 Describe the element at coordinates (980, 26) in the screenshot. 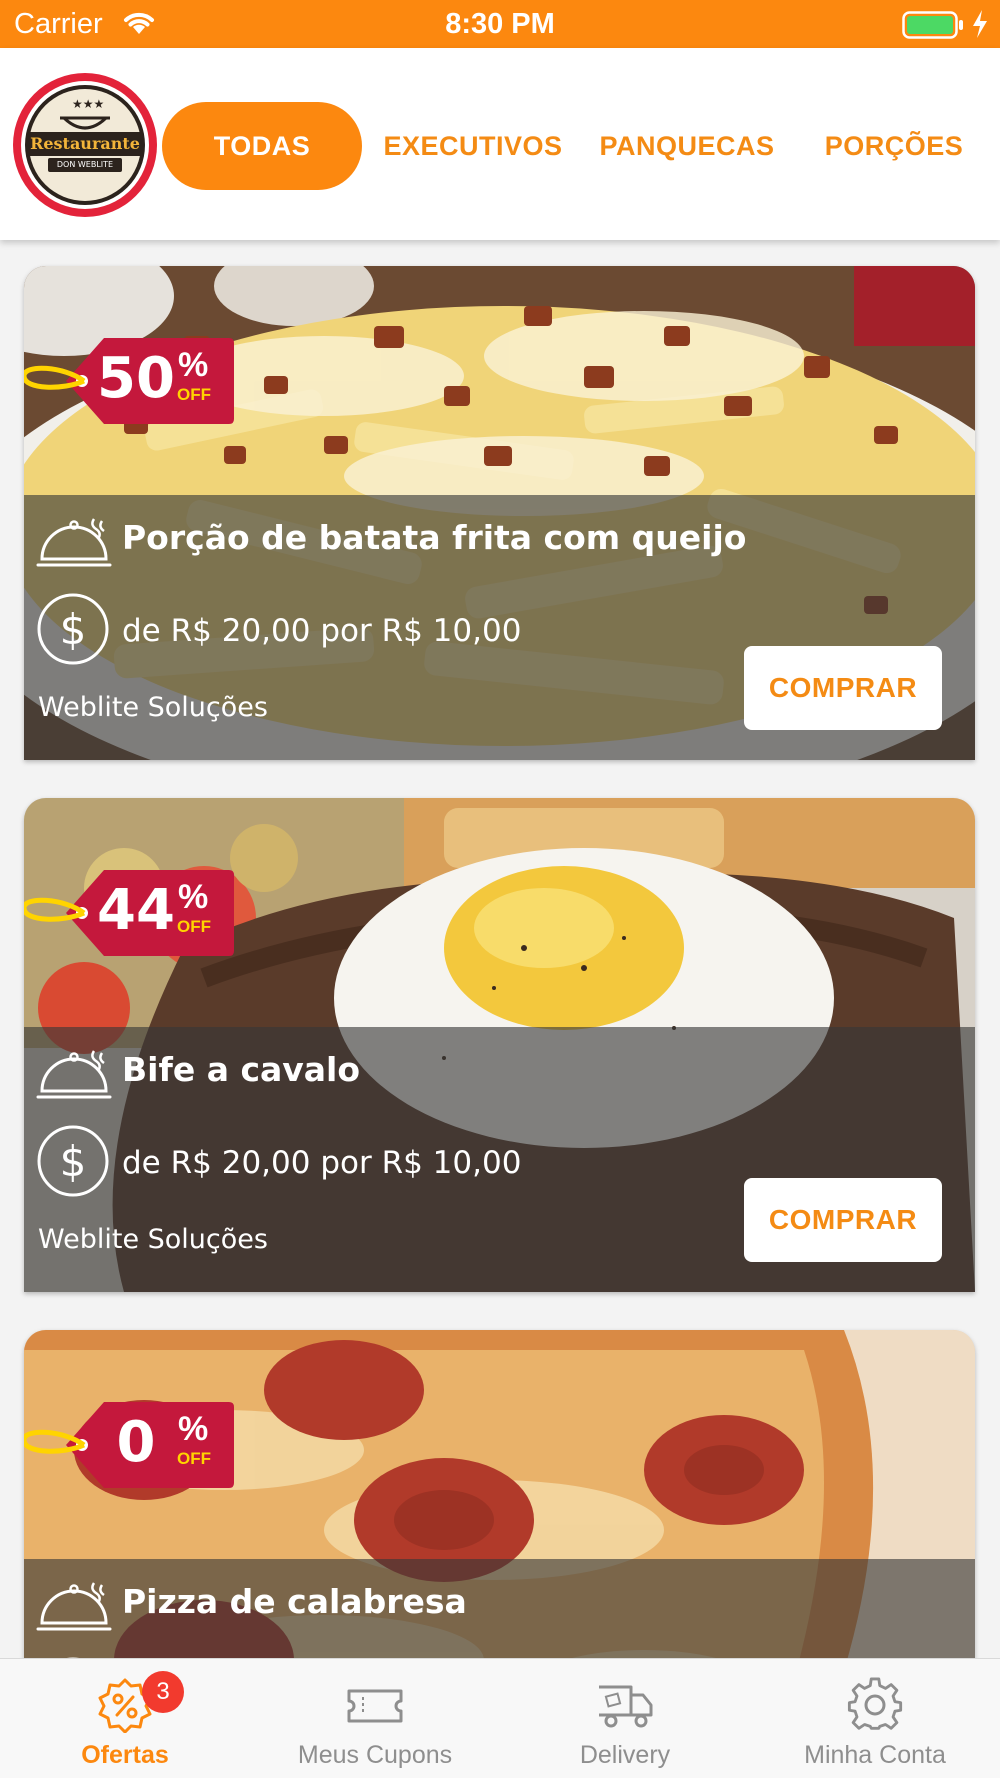

I see `charging-bolt-icon` at that location.